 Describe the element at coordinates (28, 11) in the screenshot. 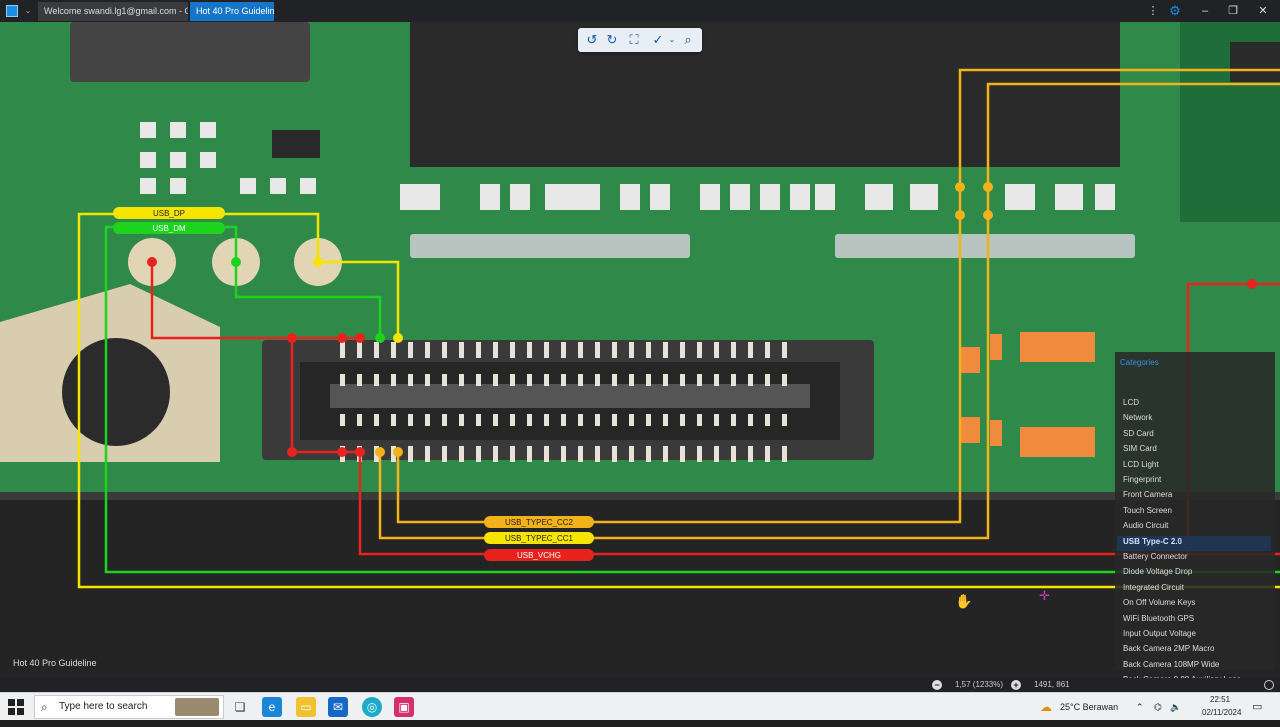

I see `chevron-down-icon: ⌄` at that location.